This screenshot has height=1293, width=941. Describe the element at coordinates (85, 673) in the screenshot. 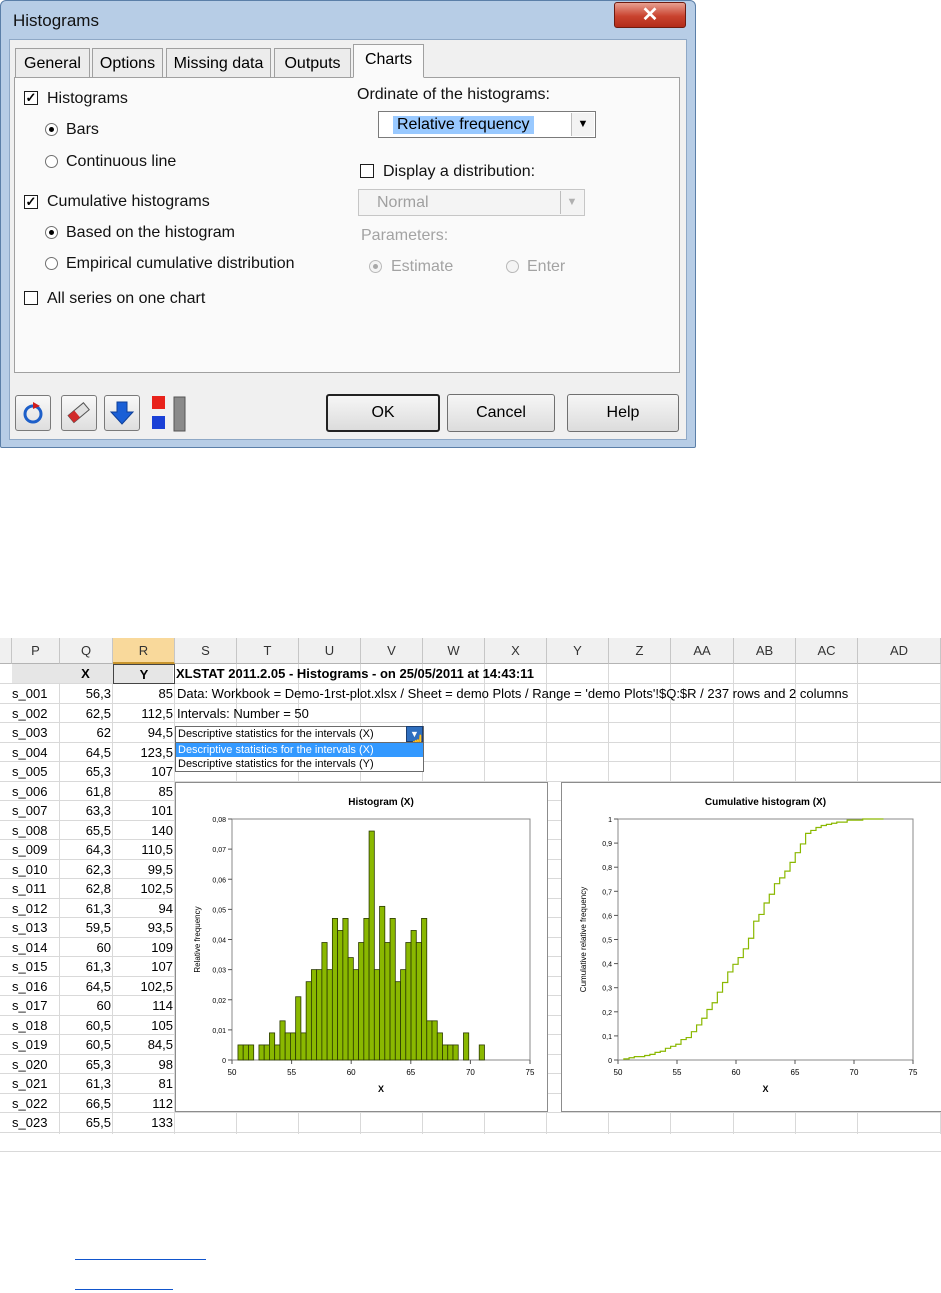

I see `header-x: X` at that location.